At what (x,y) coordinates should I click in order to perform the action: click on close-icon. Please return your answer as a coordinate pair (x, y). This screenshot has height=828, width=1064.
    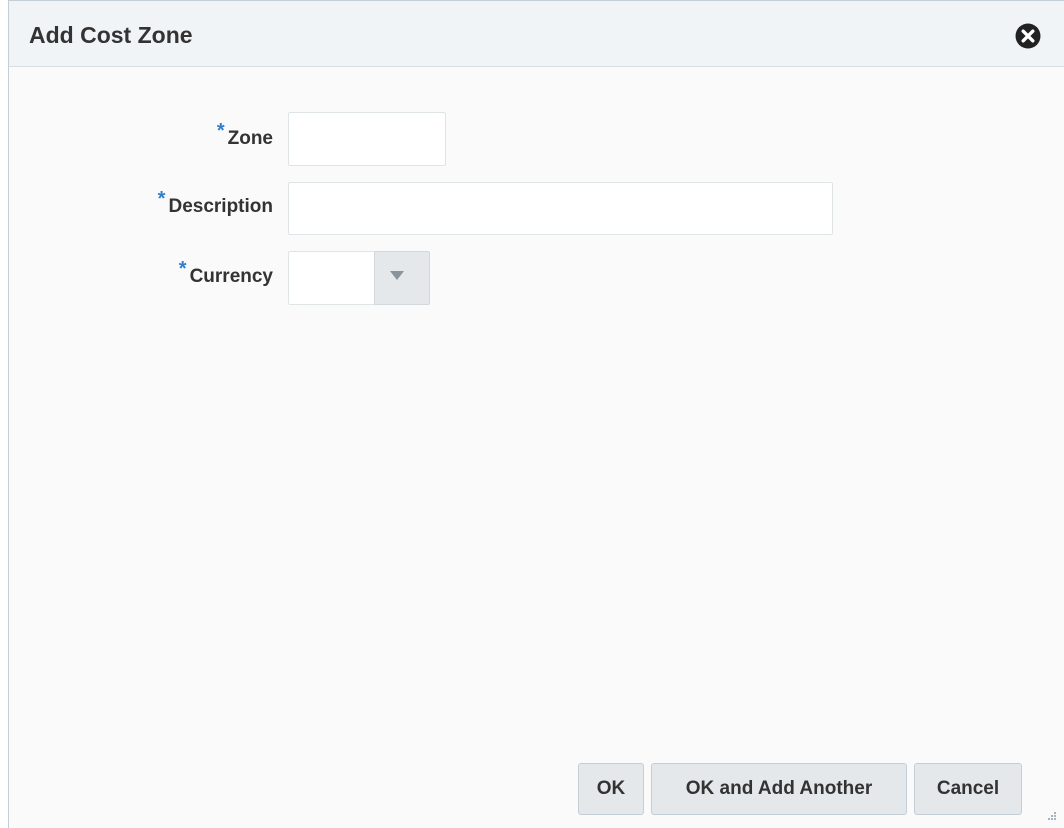
    Looking at the image, I should click on (1028, 36).